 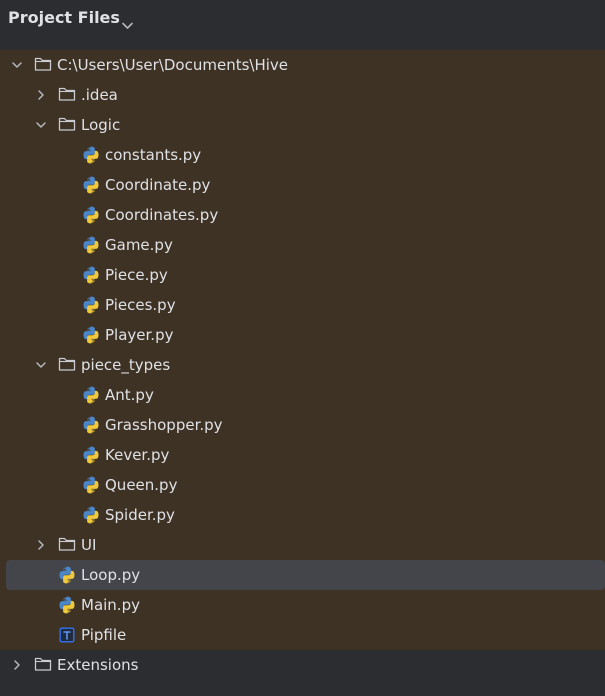 What do you see at coordinates (67, 635) in the screenshot?
I see `text-file-icon` at bounding box center [67, 635].